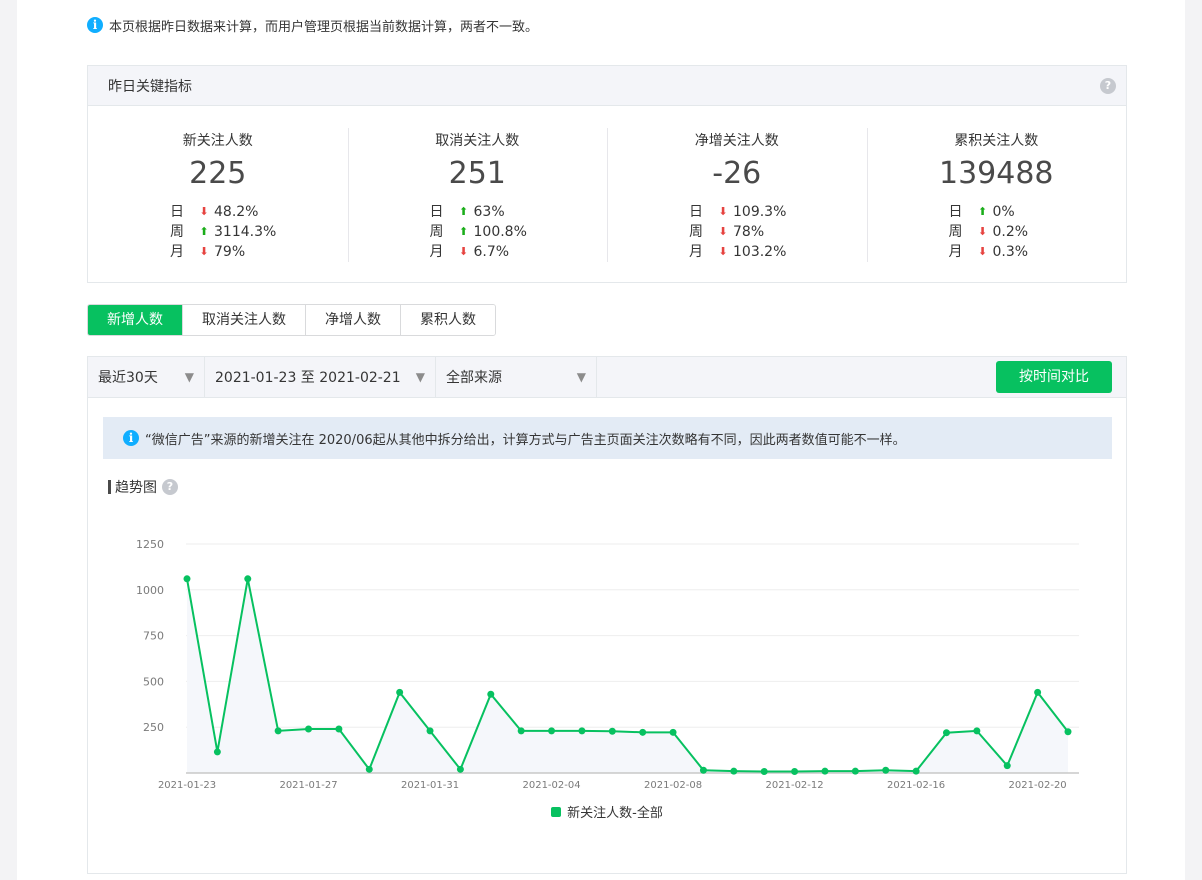  I want to click on notice: i 本页根据昨日数据来计算，而用户管理页根据当前数据计算，两者不一致。, so click(312, 25).